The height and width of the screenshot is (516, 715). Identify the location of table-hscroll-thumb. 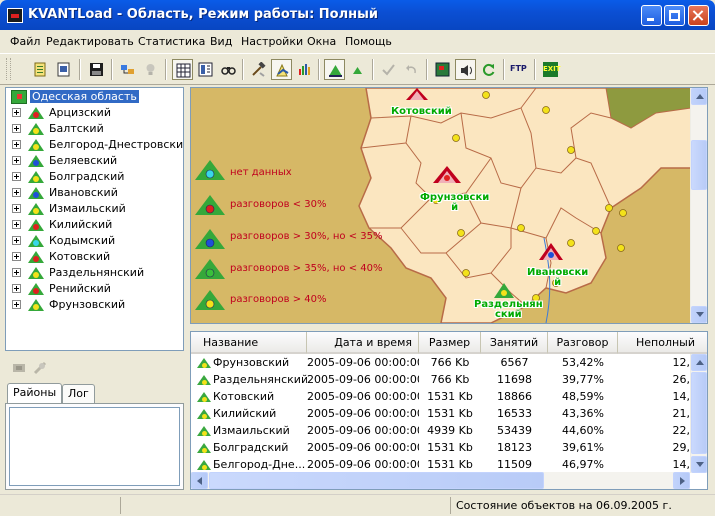
(376, 480).